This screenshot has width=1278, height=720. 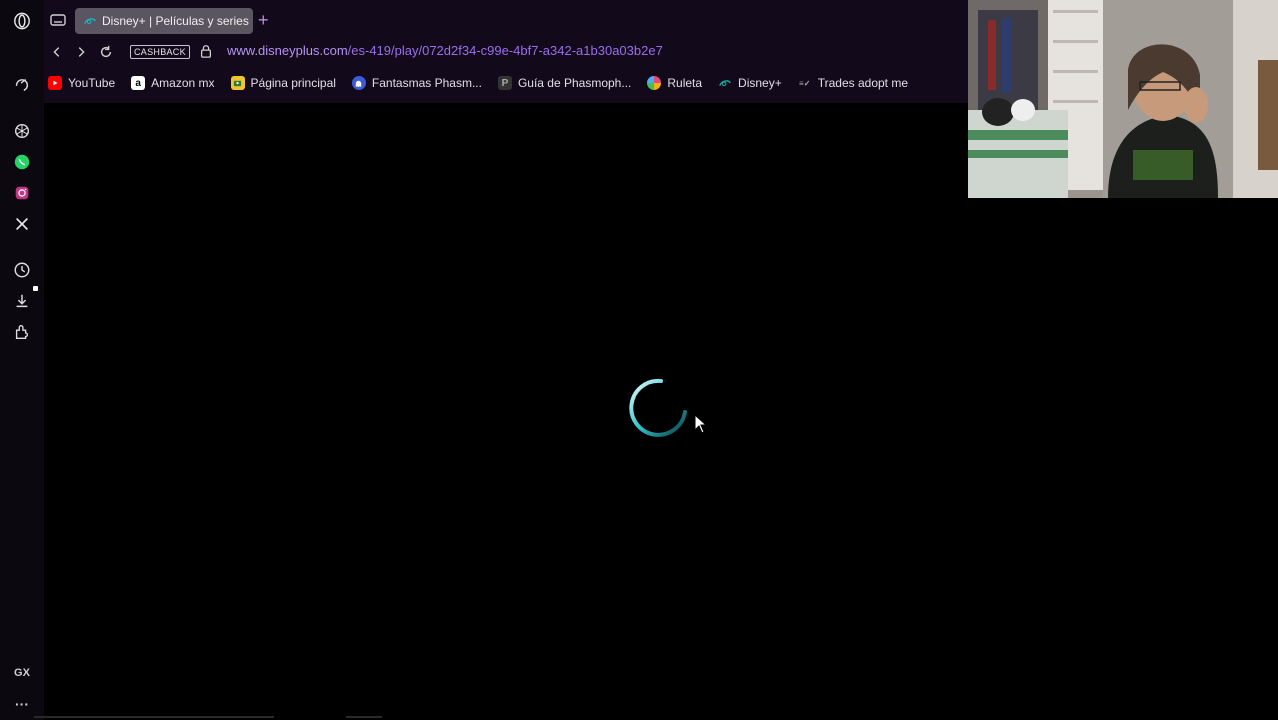 I want to click on webcam-image, so click(x=1123, y=99).